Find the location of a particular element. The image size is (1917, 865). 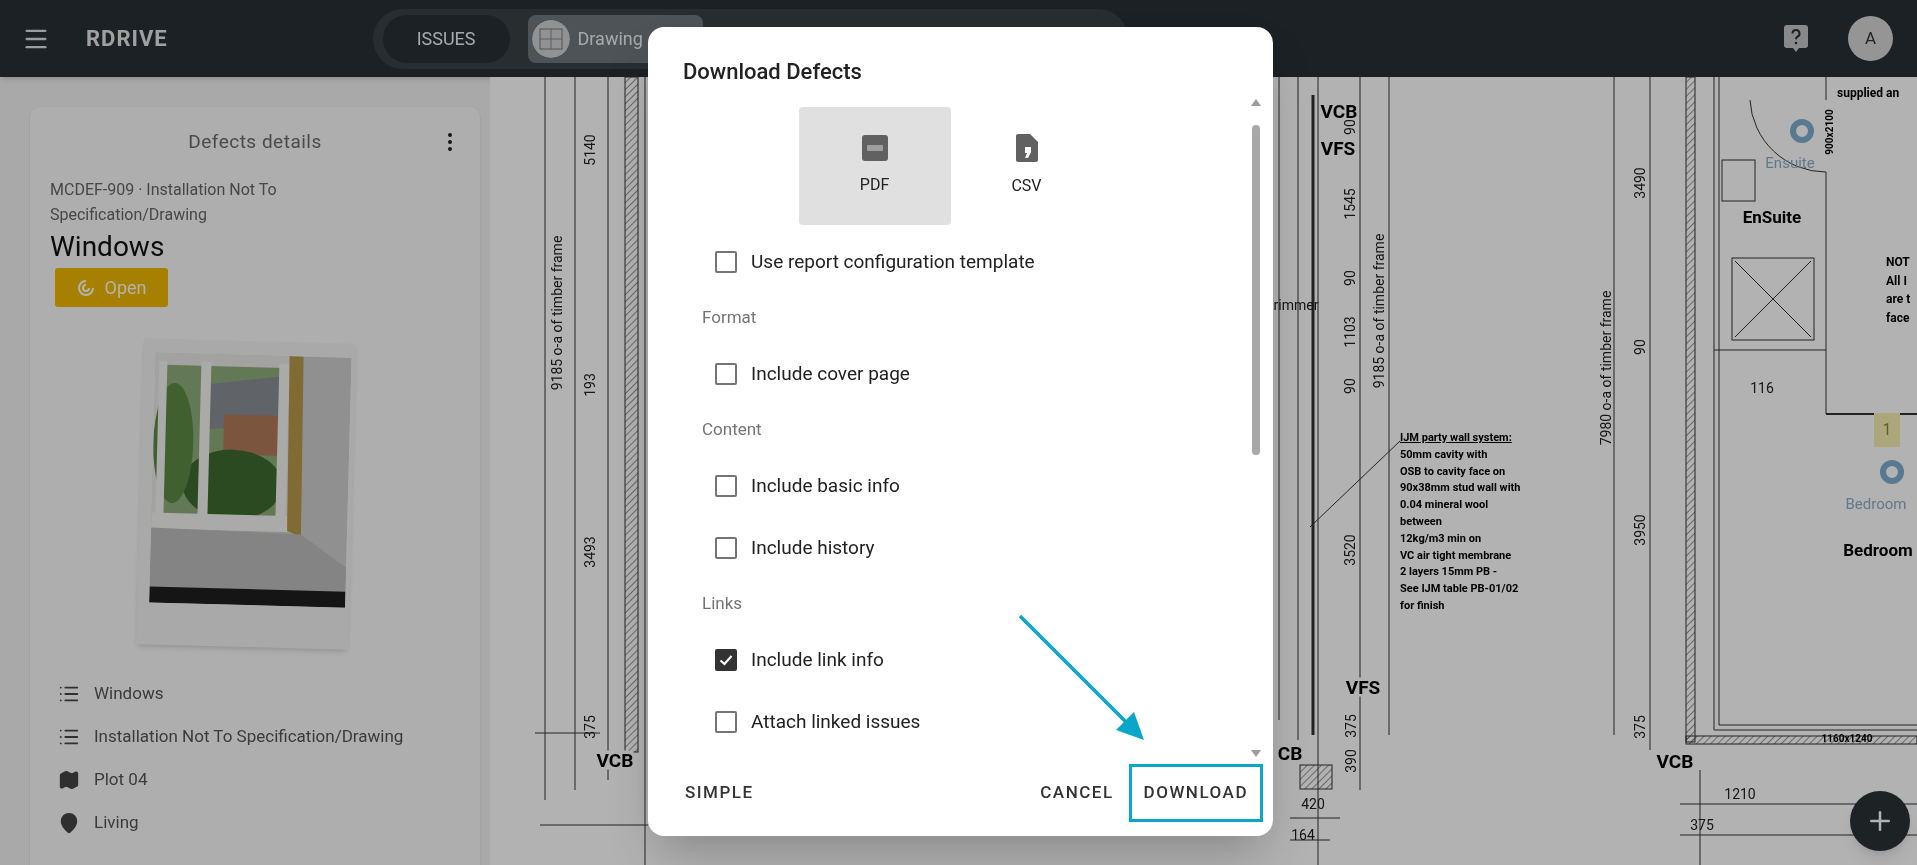

pin-label: Bedroom is located at coordinates (1876, 504).